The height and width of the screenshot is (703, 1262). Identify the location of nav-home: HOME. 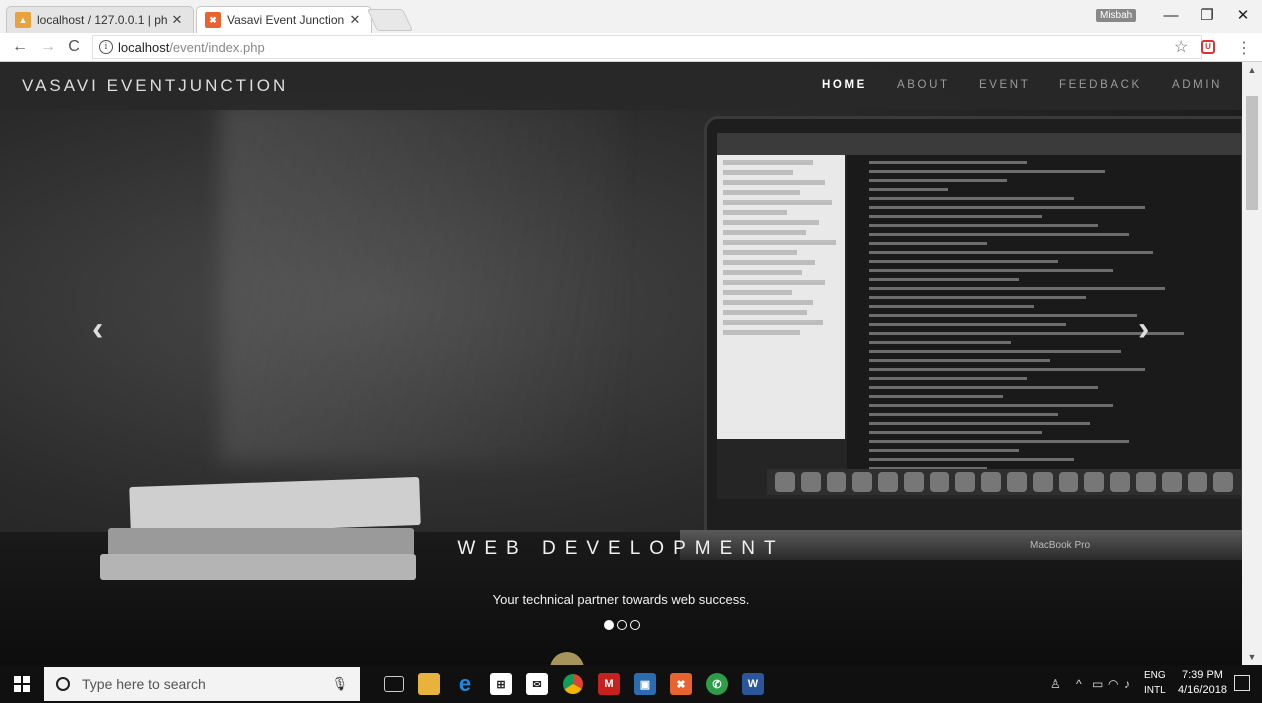
(844, 85).